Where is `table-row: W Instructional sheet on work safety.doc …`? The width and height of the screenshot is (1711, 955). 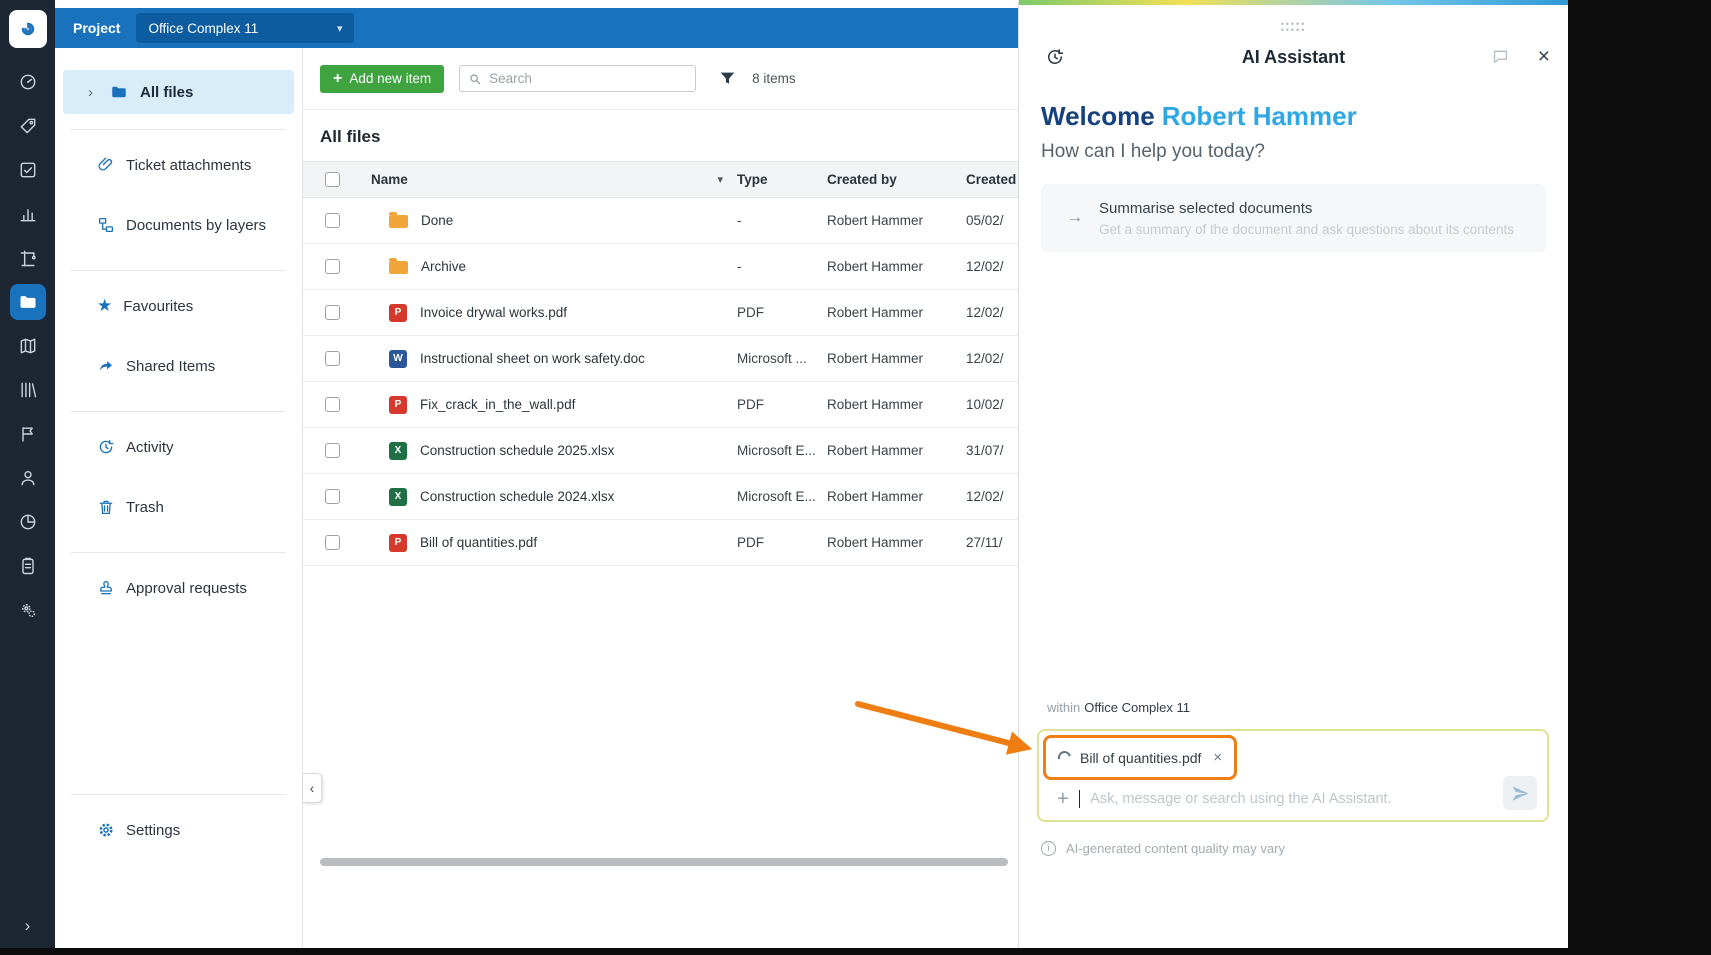 table-row: W Instructional sheet on work safety.doc … is located at coordinates (660, 359).